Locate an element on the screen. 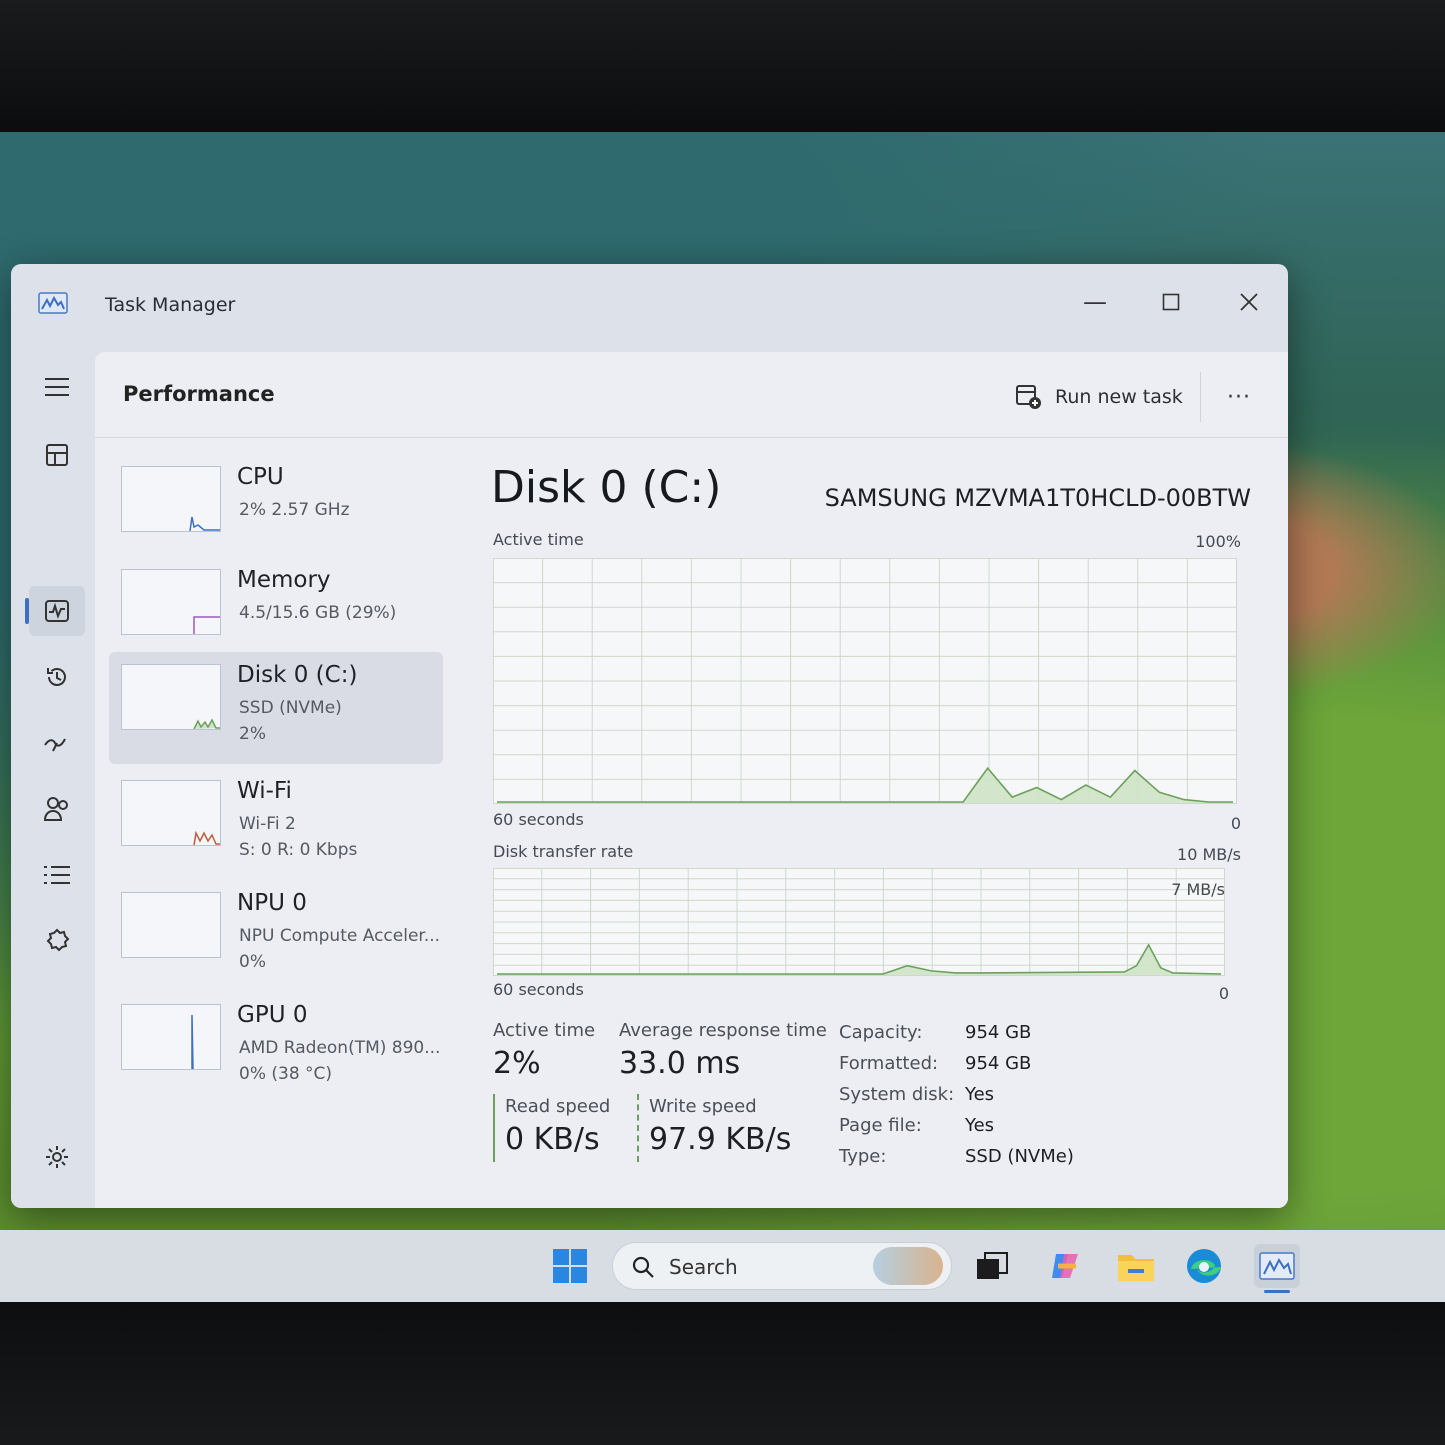 This screenshot has width=1445, height=1445. read-speed-label: Read speed is located at coordinates (558, 1106).